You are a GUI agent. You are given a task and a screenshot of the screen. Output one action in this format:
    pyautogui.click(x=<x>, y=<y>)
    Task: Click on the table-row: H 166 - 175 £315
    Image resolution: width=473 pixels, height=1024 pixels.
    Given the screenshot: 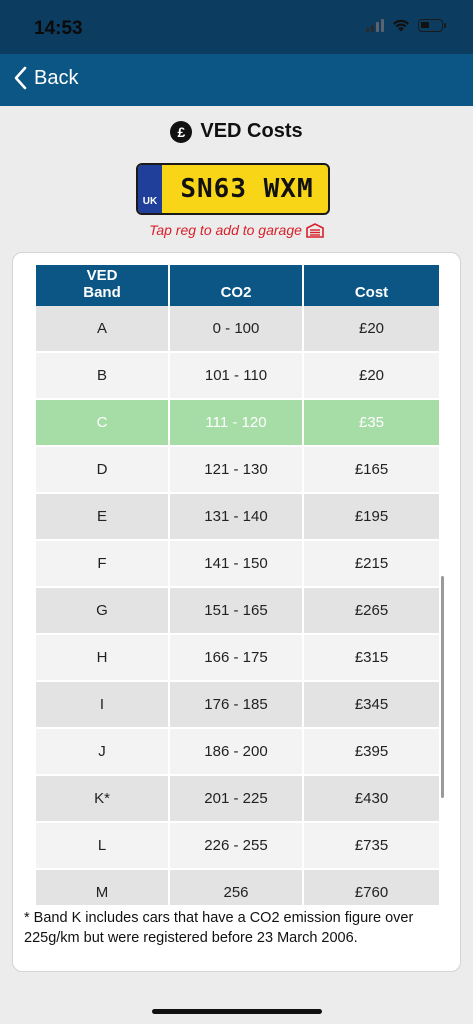 What is the action you would take?
    pyautogui.click(x=237, y=658)
    